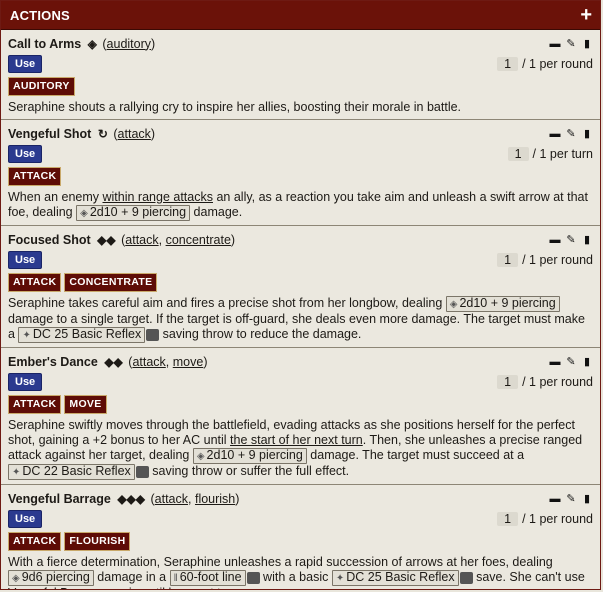 This screenshot has width=603, height=592. I want to click on damage-roll: ◈ 9d6 piercing, so click(51, 578).